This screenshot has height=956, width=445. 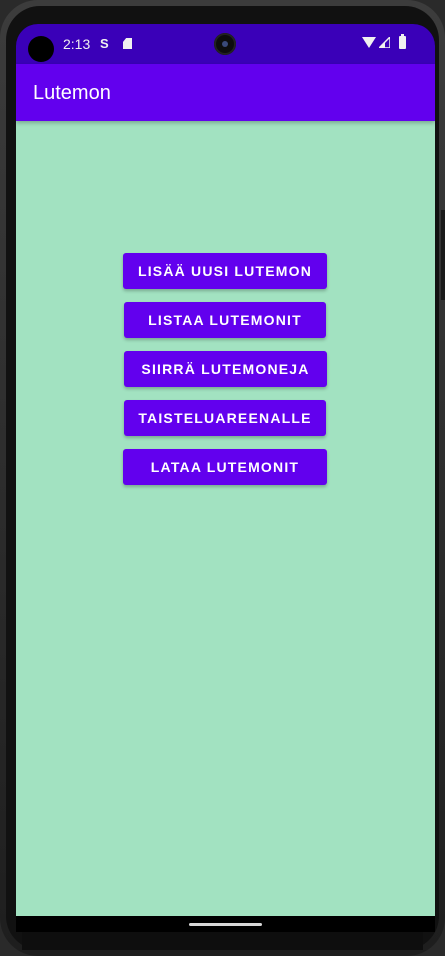 What do you see at coordinates (384, 42) in the screenshot?
I see `cell-signal-icon` at bounding box center [384, 42].